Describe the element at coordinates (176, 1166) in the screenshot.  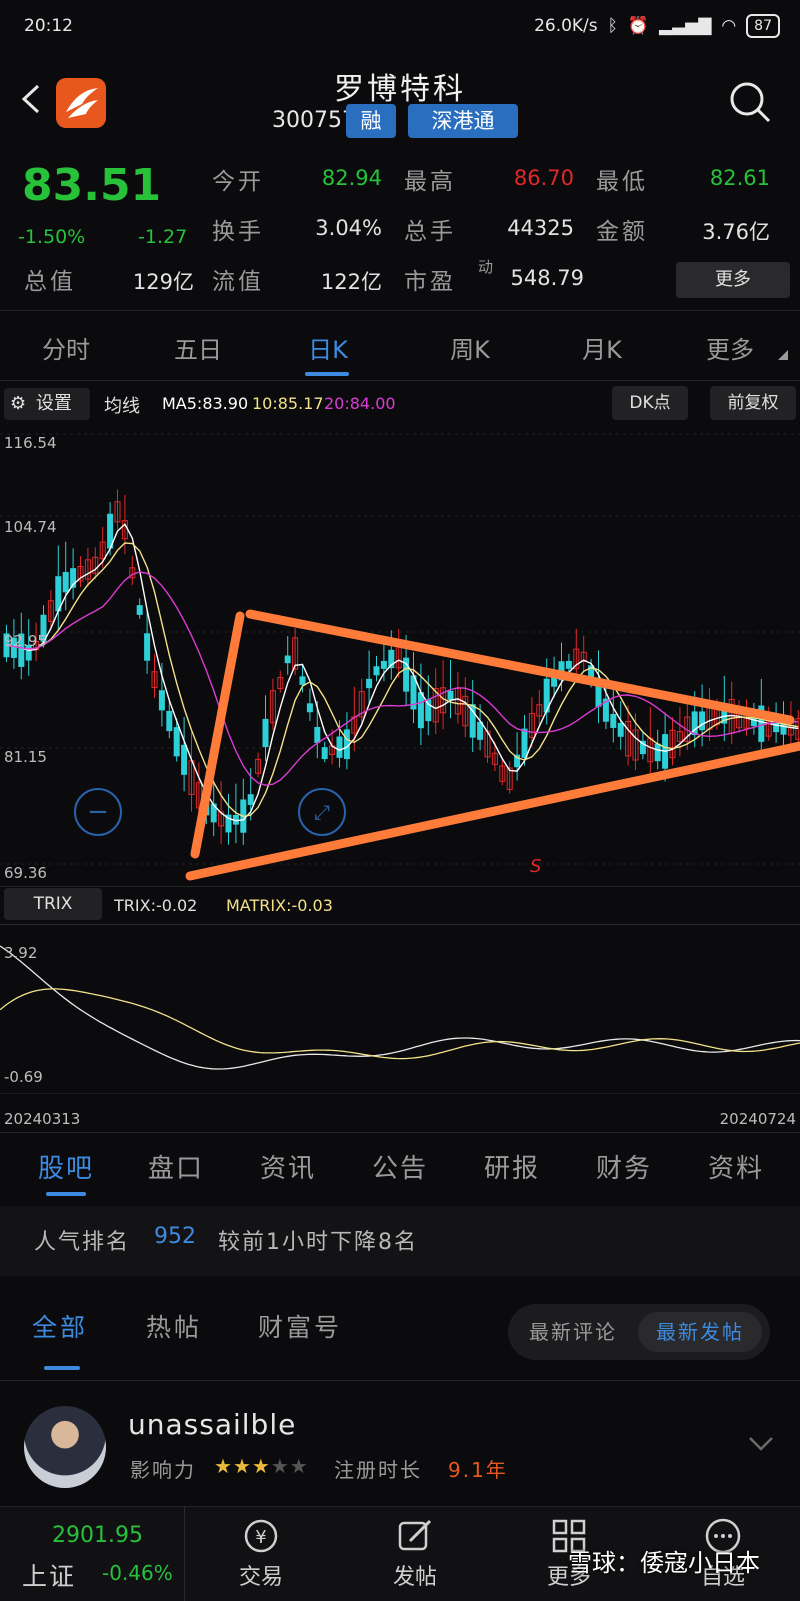
I see `tab-pankou: 盘口` at that location.